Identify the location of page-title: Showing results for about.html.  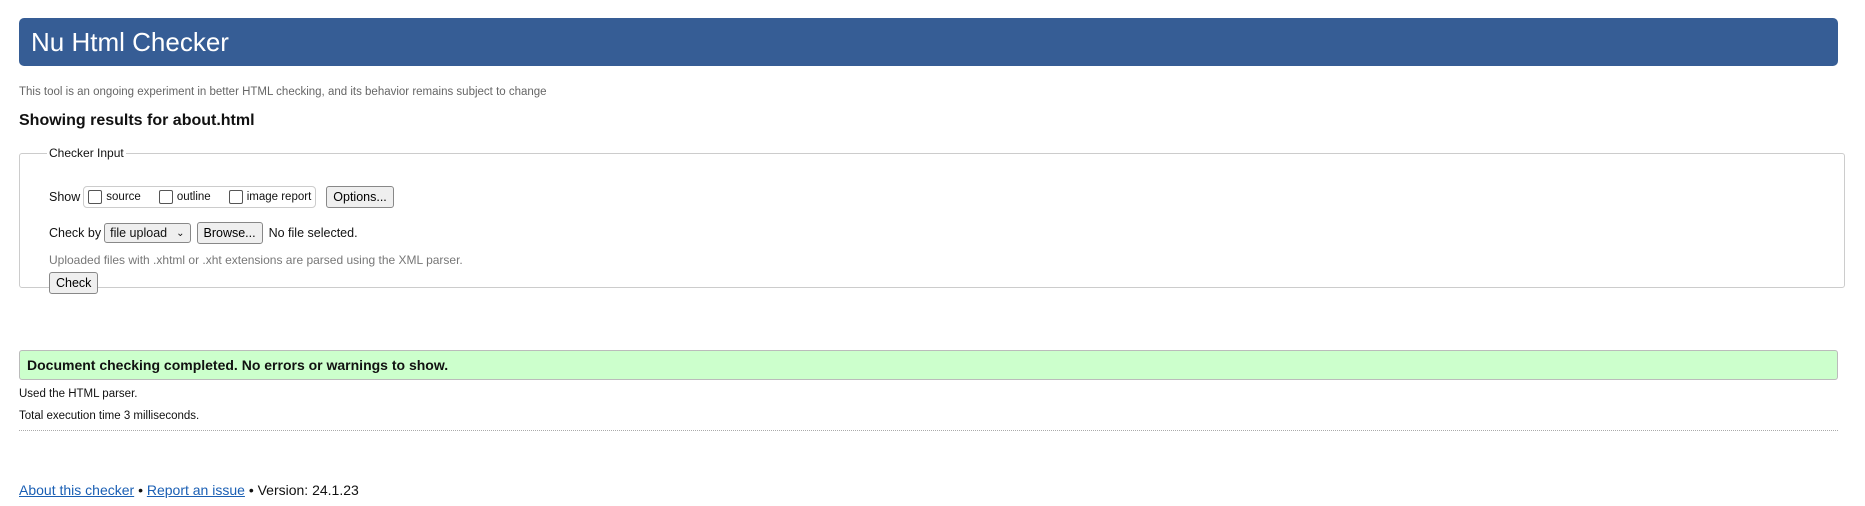
(137, 120).